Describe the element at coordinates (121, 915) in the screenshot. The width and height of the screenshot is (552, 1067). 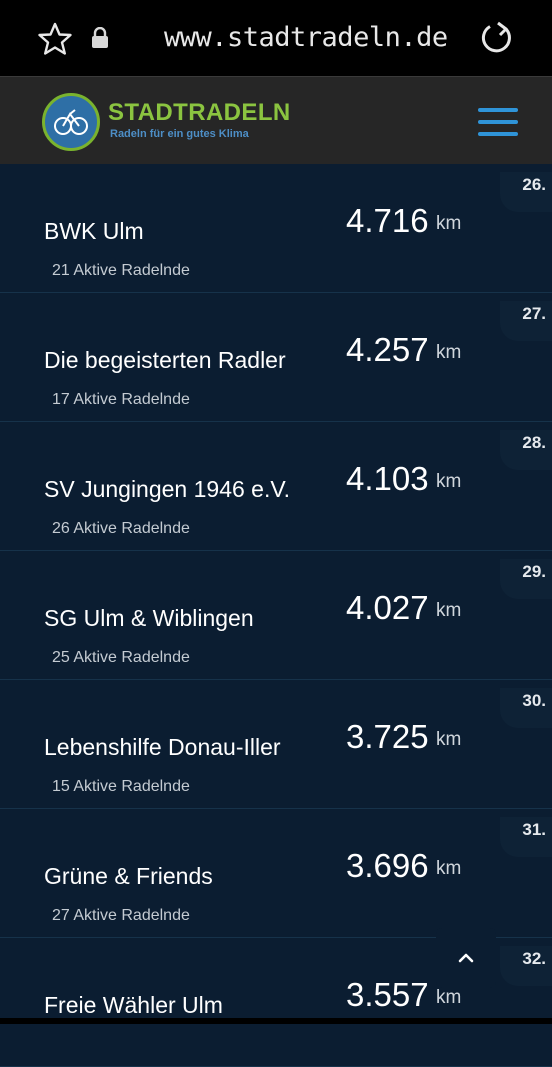
I see `active-cyclists-count: 27 Aktive Radelnde` at that location.